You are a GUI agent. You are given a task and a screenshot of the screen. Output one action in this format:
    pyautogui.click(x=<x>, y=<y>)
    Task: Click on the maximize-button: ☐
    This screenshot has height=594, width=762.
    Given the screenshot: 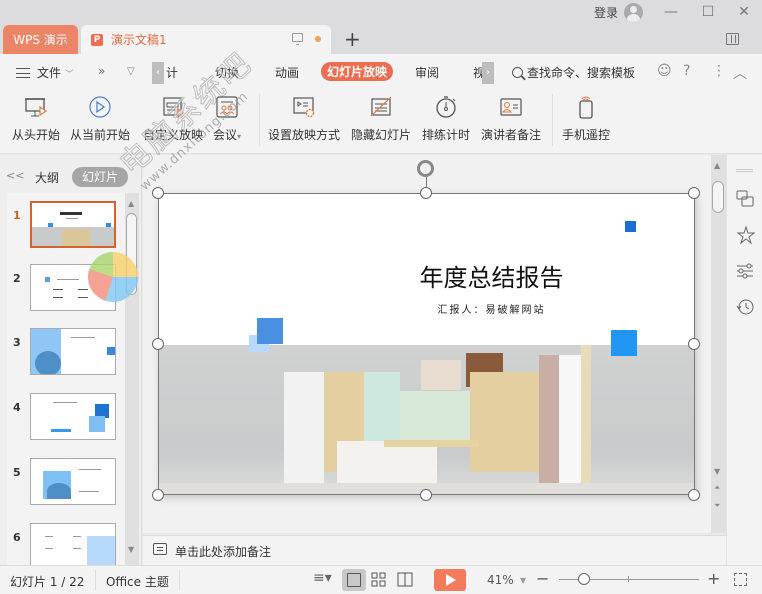 What is the action you would take?
    pyautogui.click(x=708, y=12)
    